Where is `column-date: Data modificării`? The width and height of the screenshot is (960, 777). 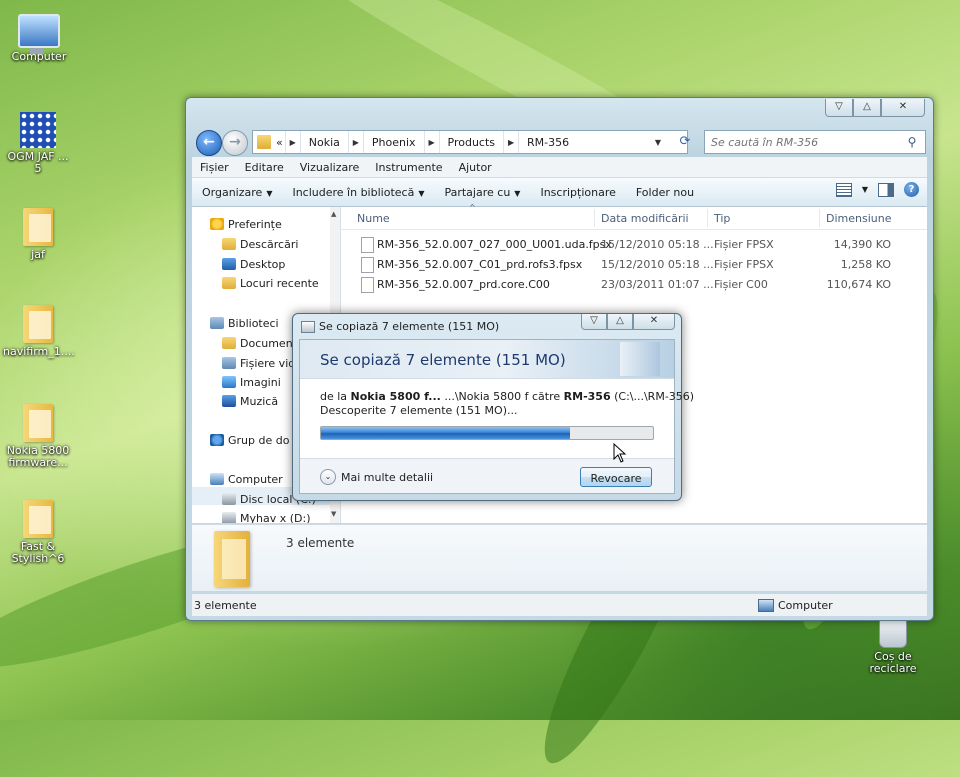 column-date: Data modificării is located at coordinates (645, 218).